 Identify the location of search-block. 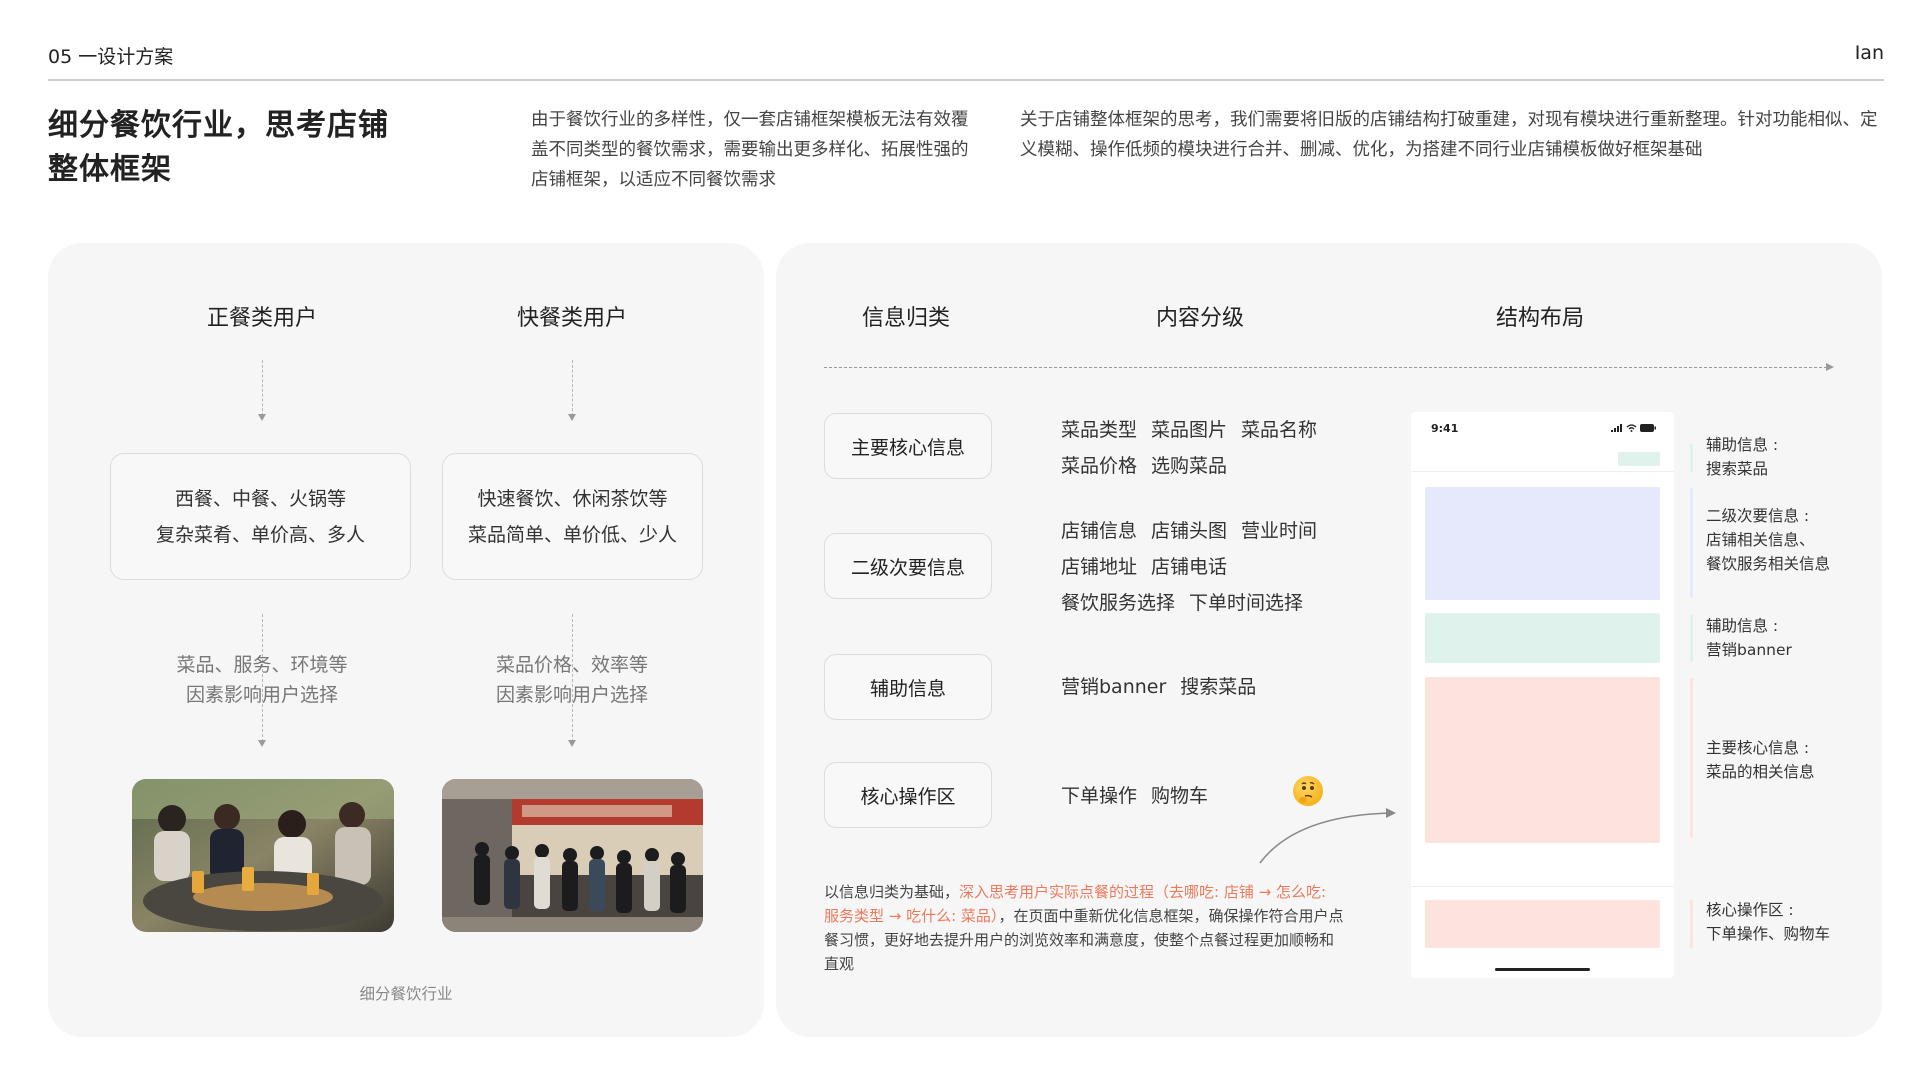
(1639, 459).